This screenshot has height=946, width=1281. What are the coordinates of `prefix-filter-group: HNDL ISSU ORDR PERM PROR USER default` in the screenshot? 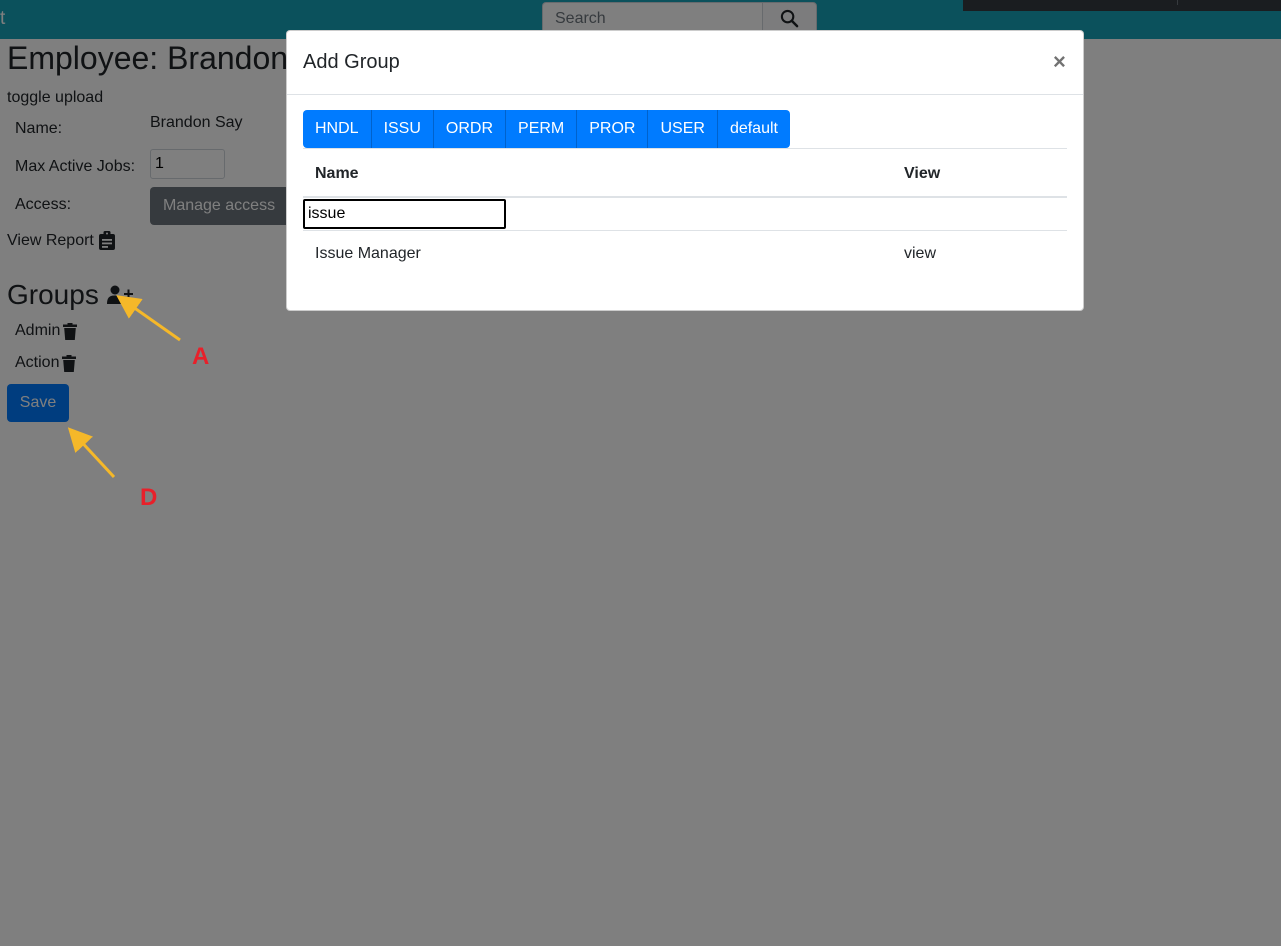 It's located at (546, 129).